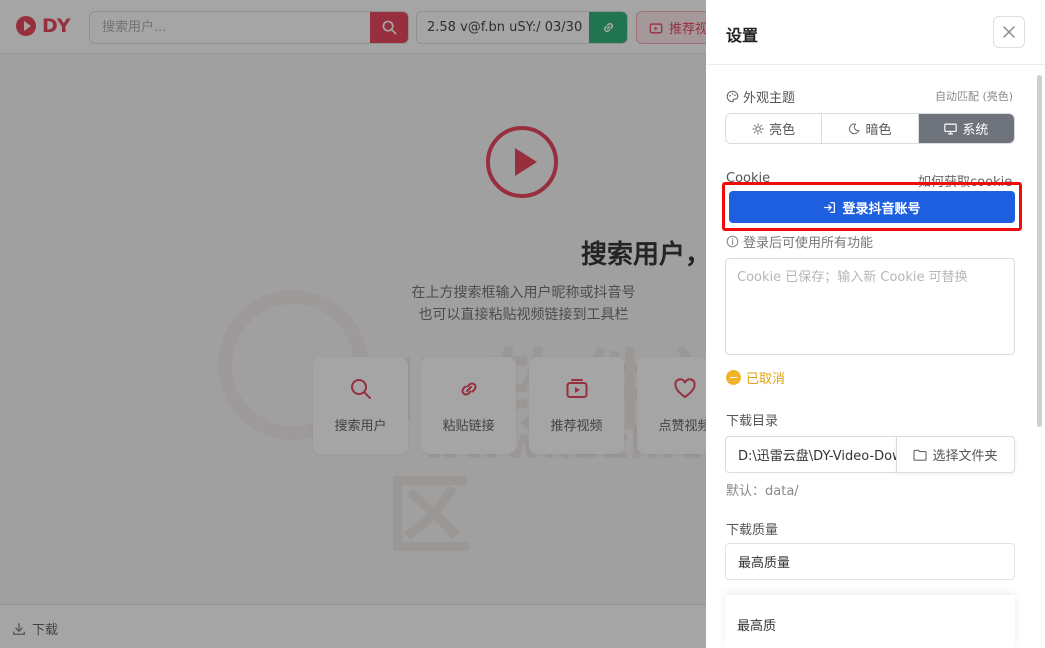 This screenshot has width=1045, height=648. I want to click on appearance-label: 外观主题, so click(760, 96).